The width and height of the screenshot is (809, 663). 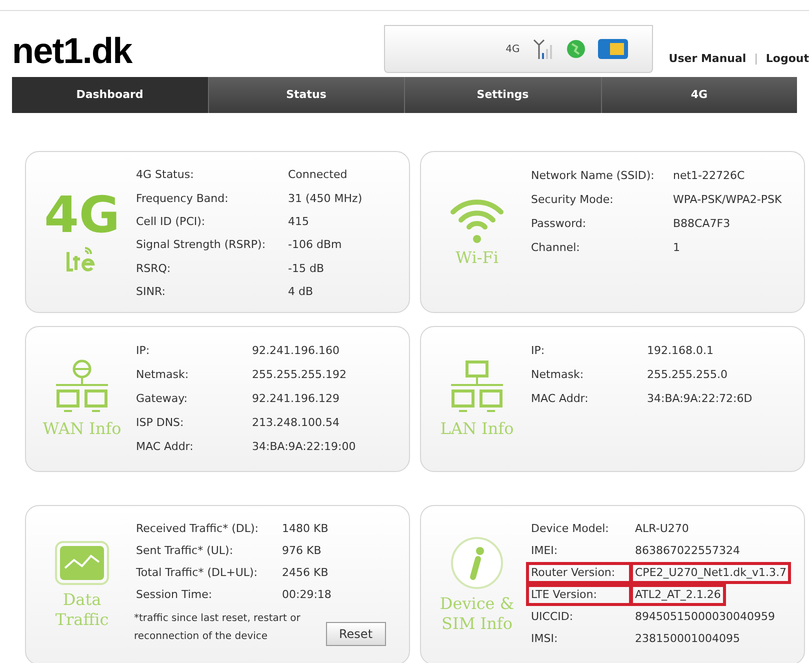 I want to click on field-value: 976 KB, so click(x=301, y=550).